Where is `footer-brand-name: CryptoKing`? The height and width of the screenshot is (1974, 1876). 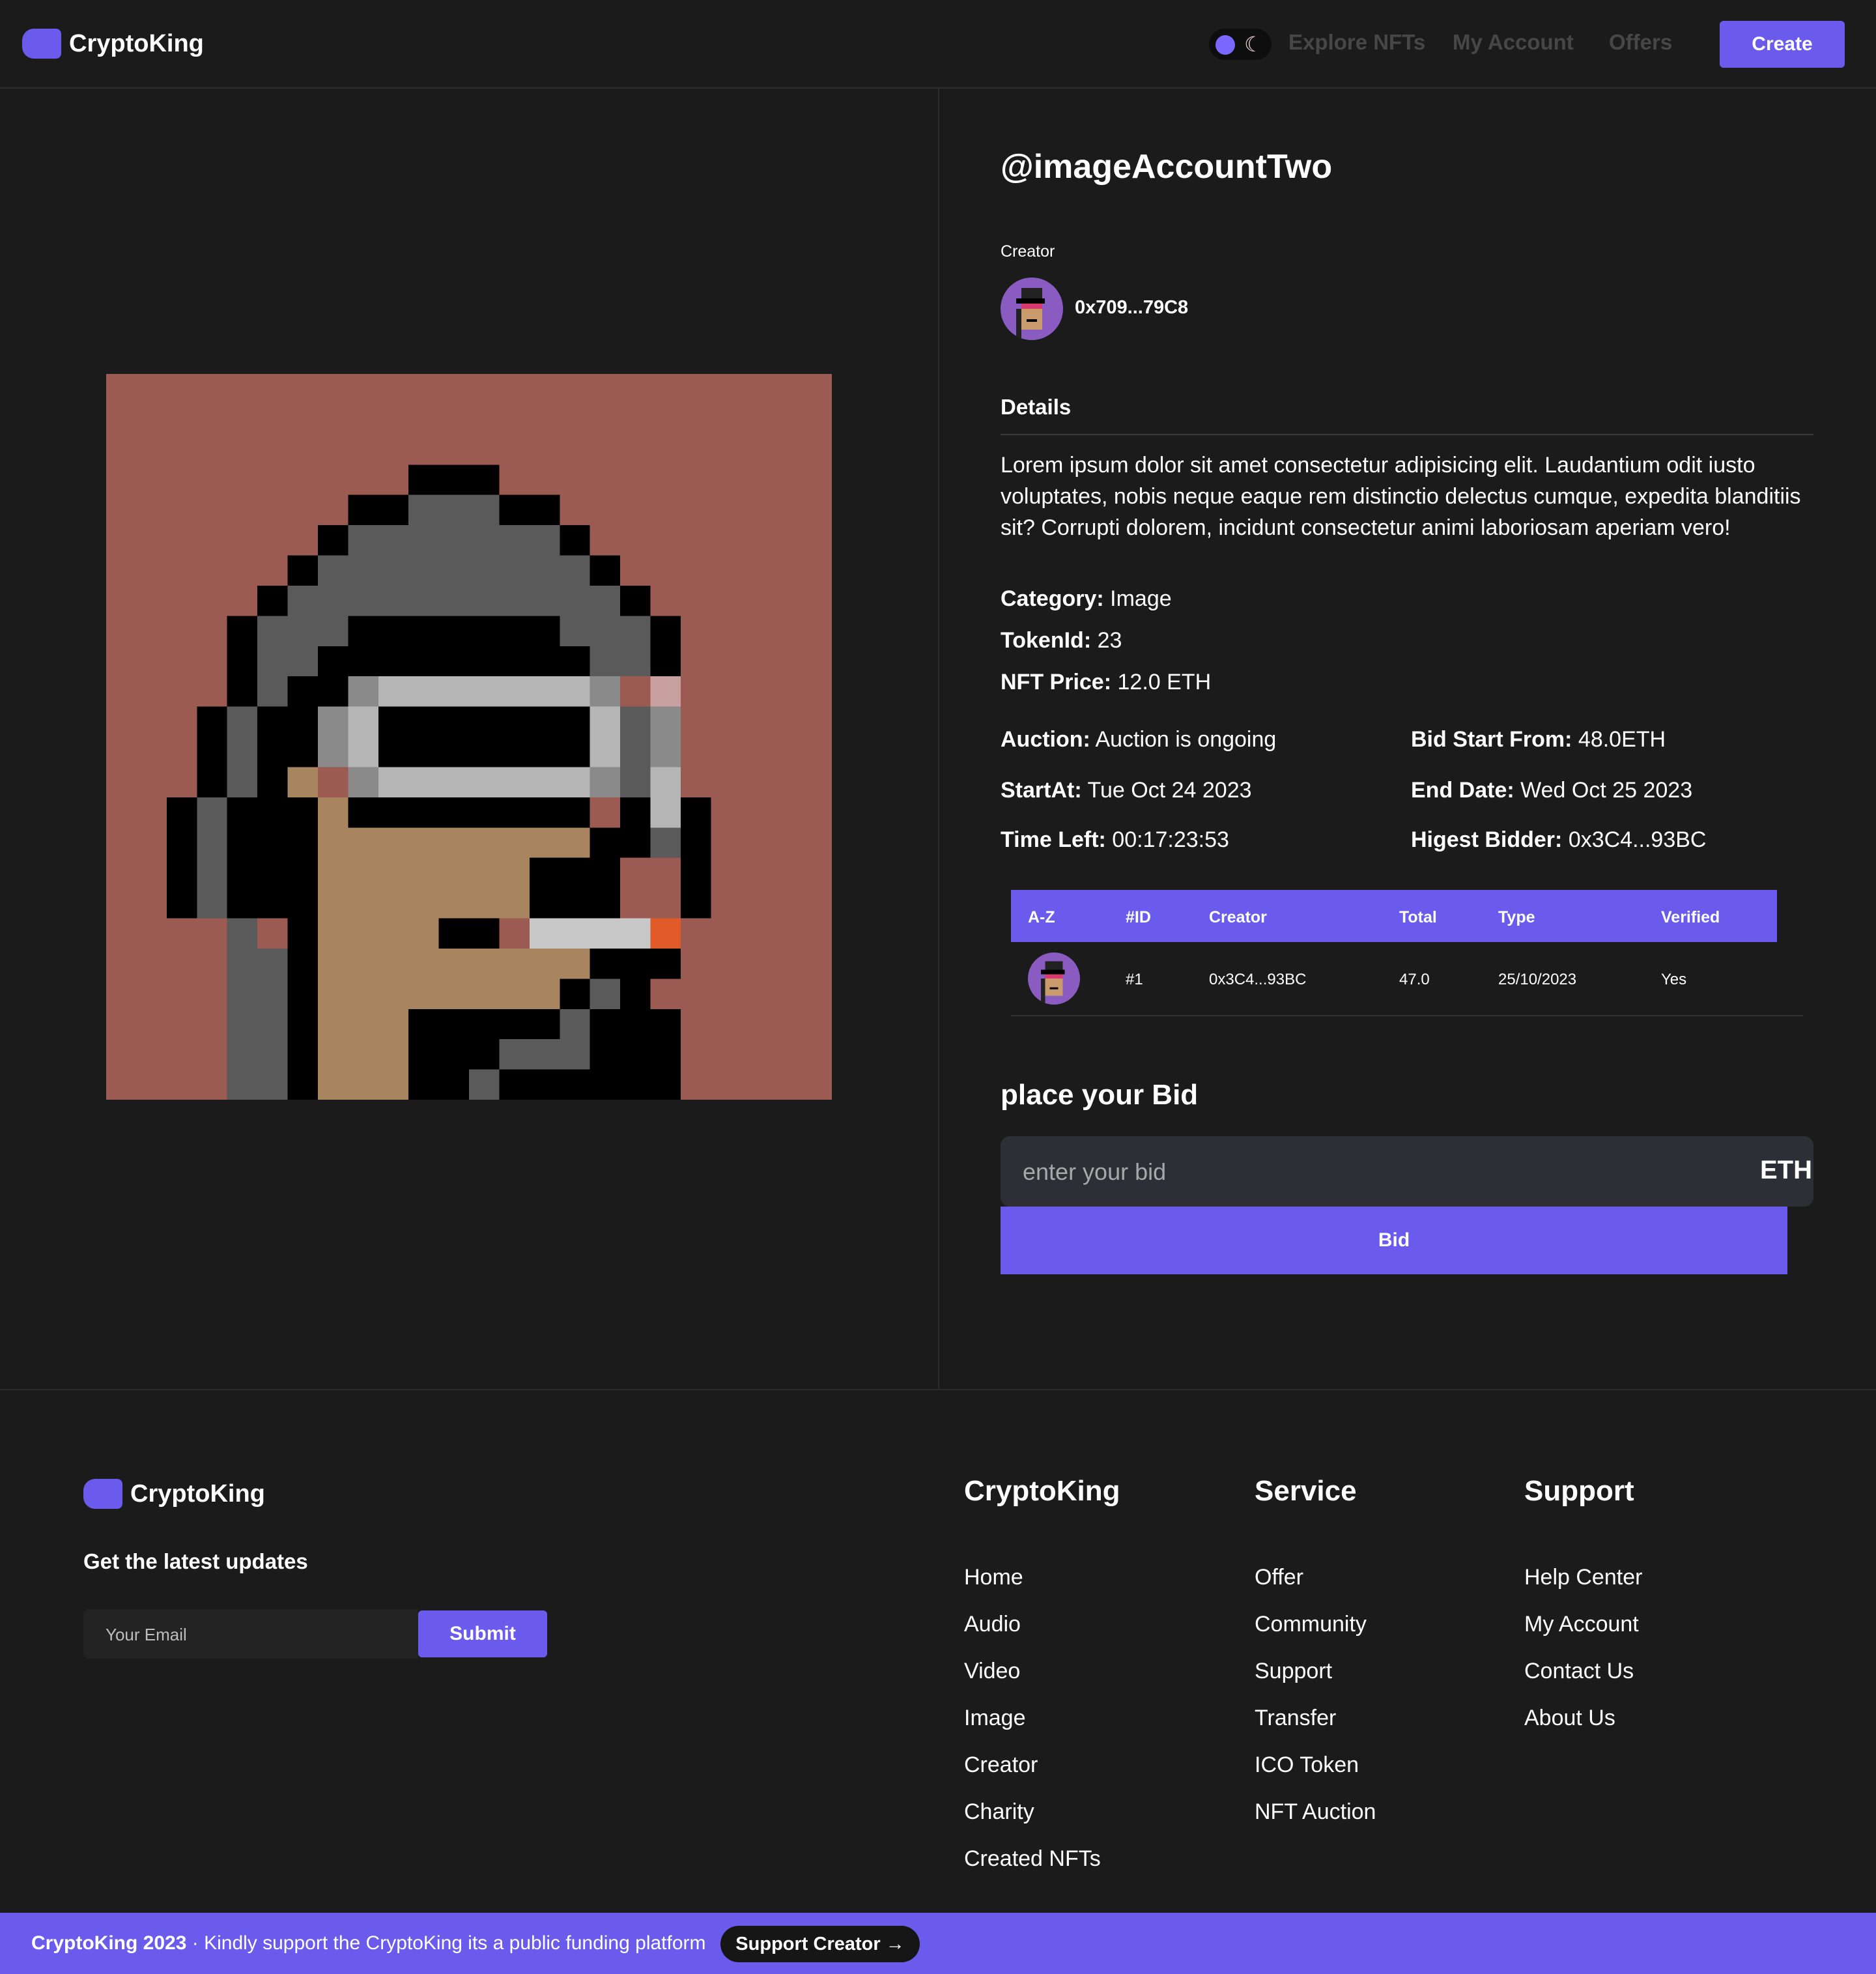
footer-brand-name: CryptoKing is located at coordinates (198, 1494).